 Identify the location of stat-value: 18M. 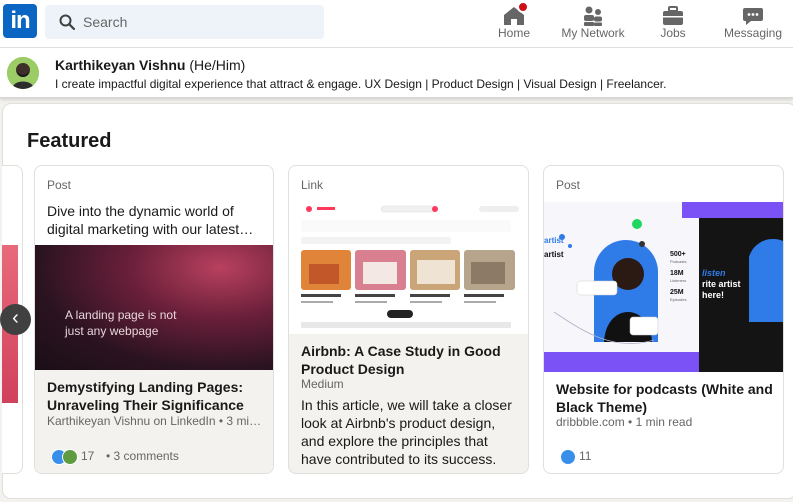
(677, 273).